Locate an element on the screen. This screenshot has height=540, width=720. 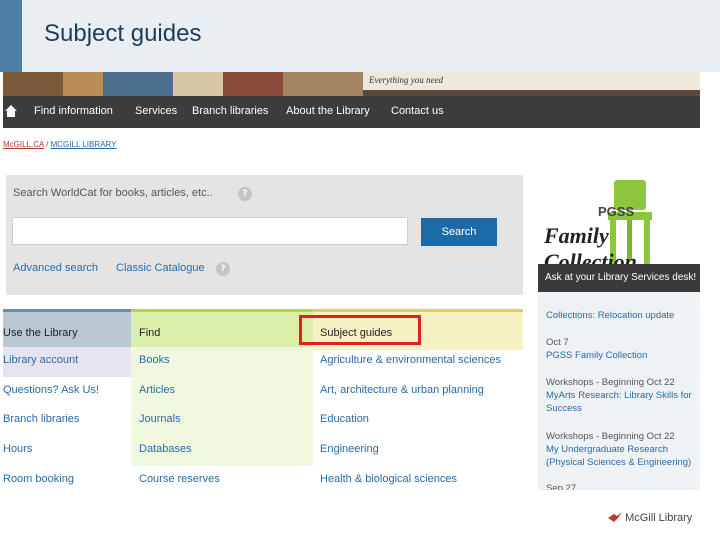
nav-about-the-library: About the Library is located at coordinates (328, 111).